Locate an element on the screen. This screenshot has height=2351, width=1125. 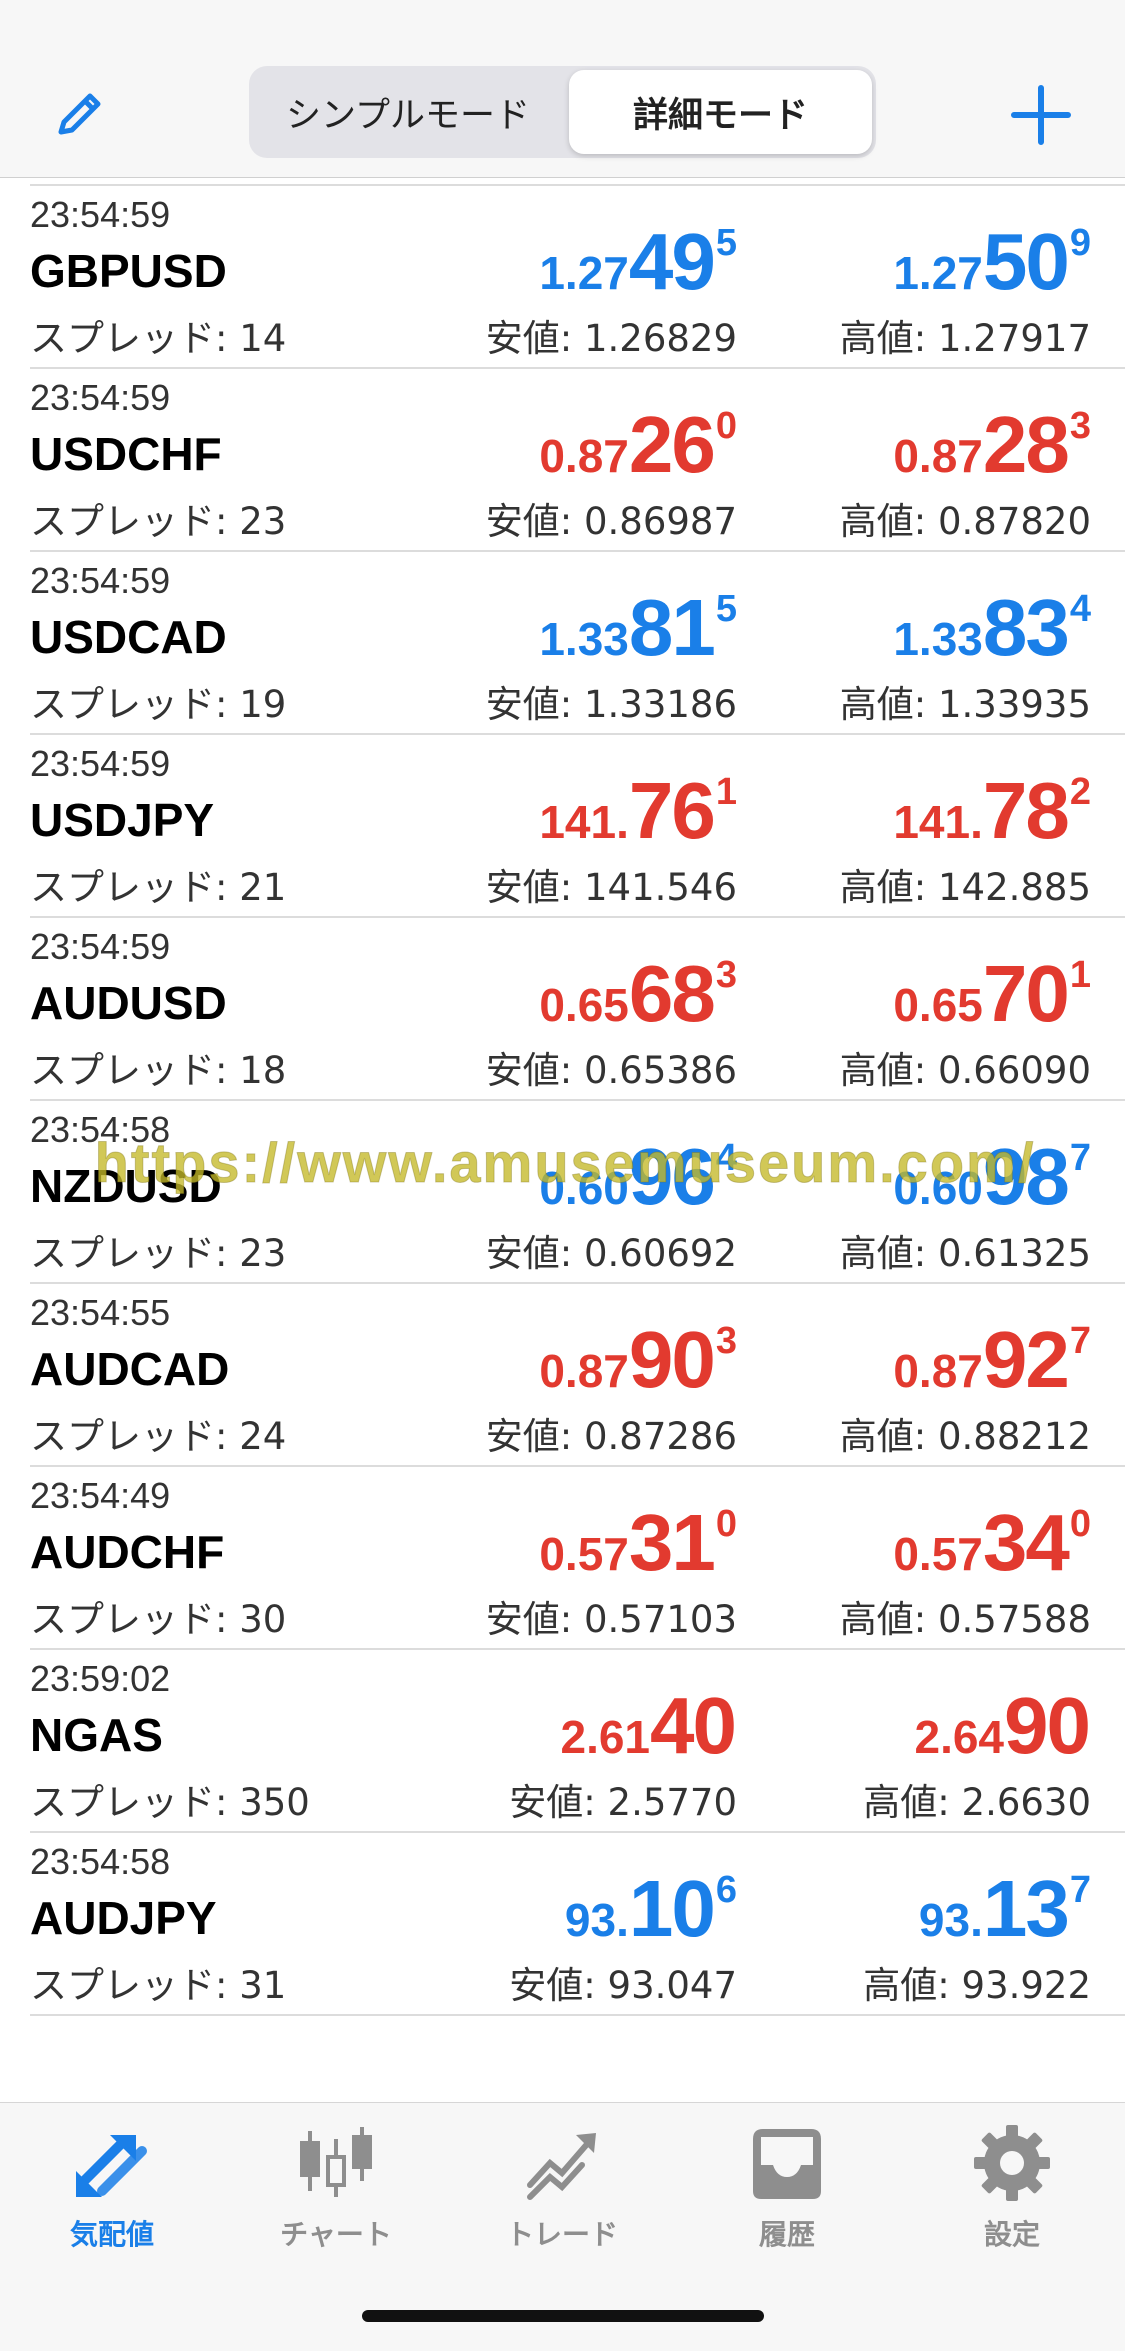
trade-trend-icon is located at coordinates (562, 2163).